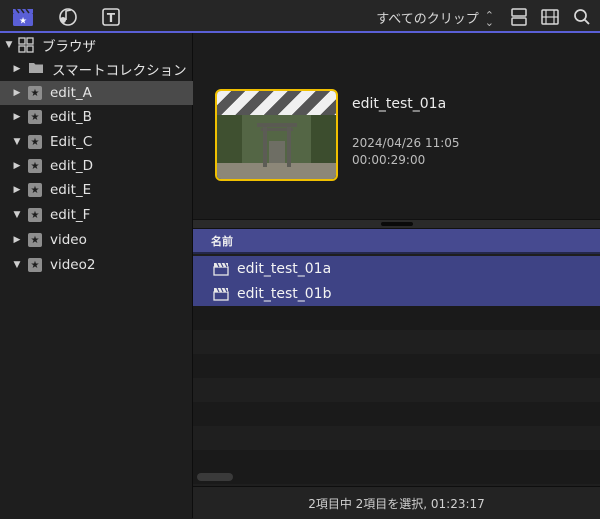  What do you see at coordinates (519, 17) in the screenshot?
I see `clip-appearance-icon` at bounding box center [519, 17].